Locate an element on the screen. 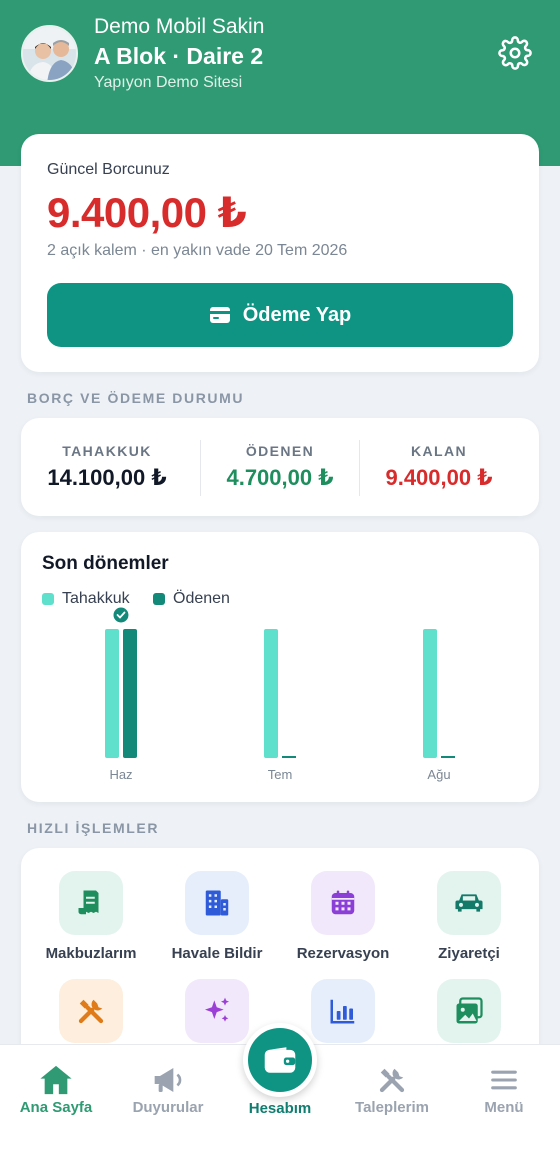  stat-remaining: KALAN 9.400,00 ₺ is located at coordinates (439, 467).